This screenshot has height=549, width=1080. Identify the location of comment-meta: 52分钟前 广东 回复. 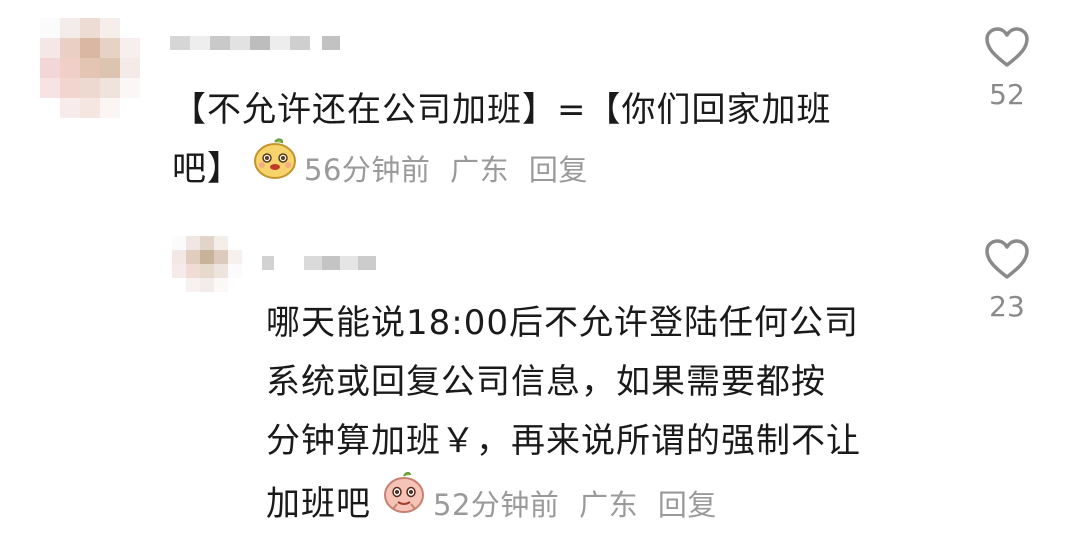
(580, 505).